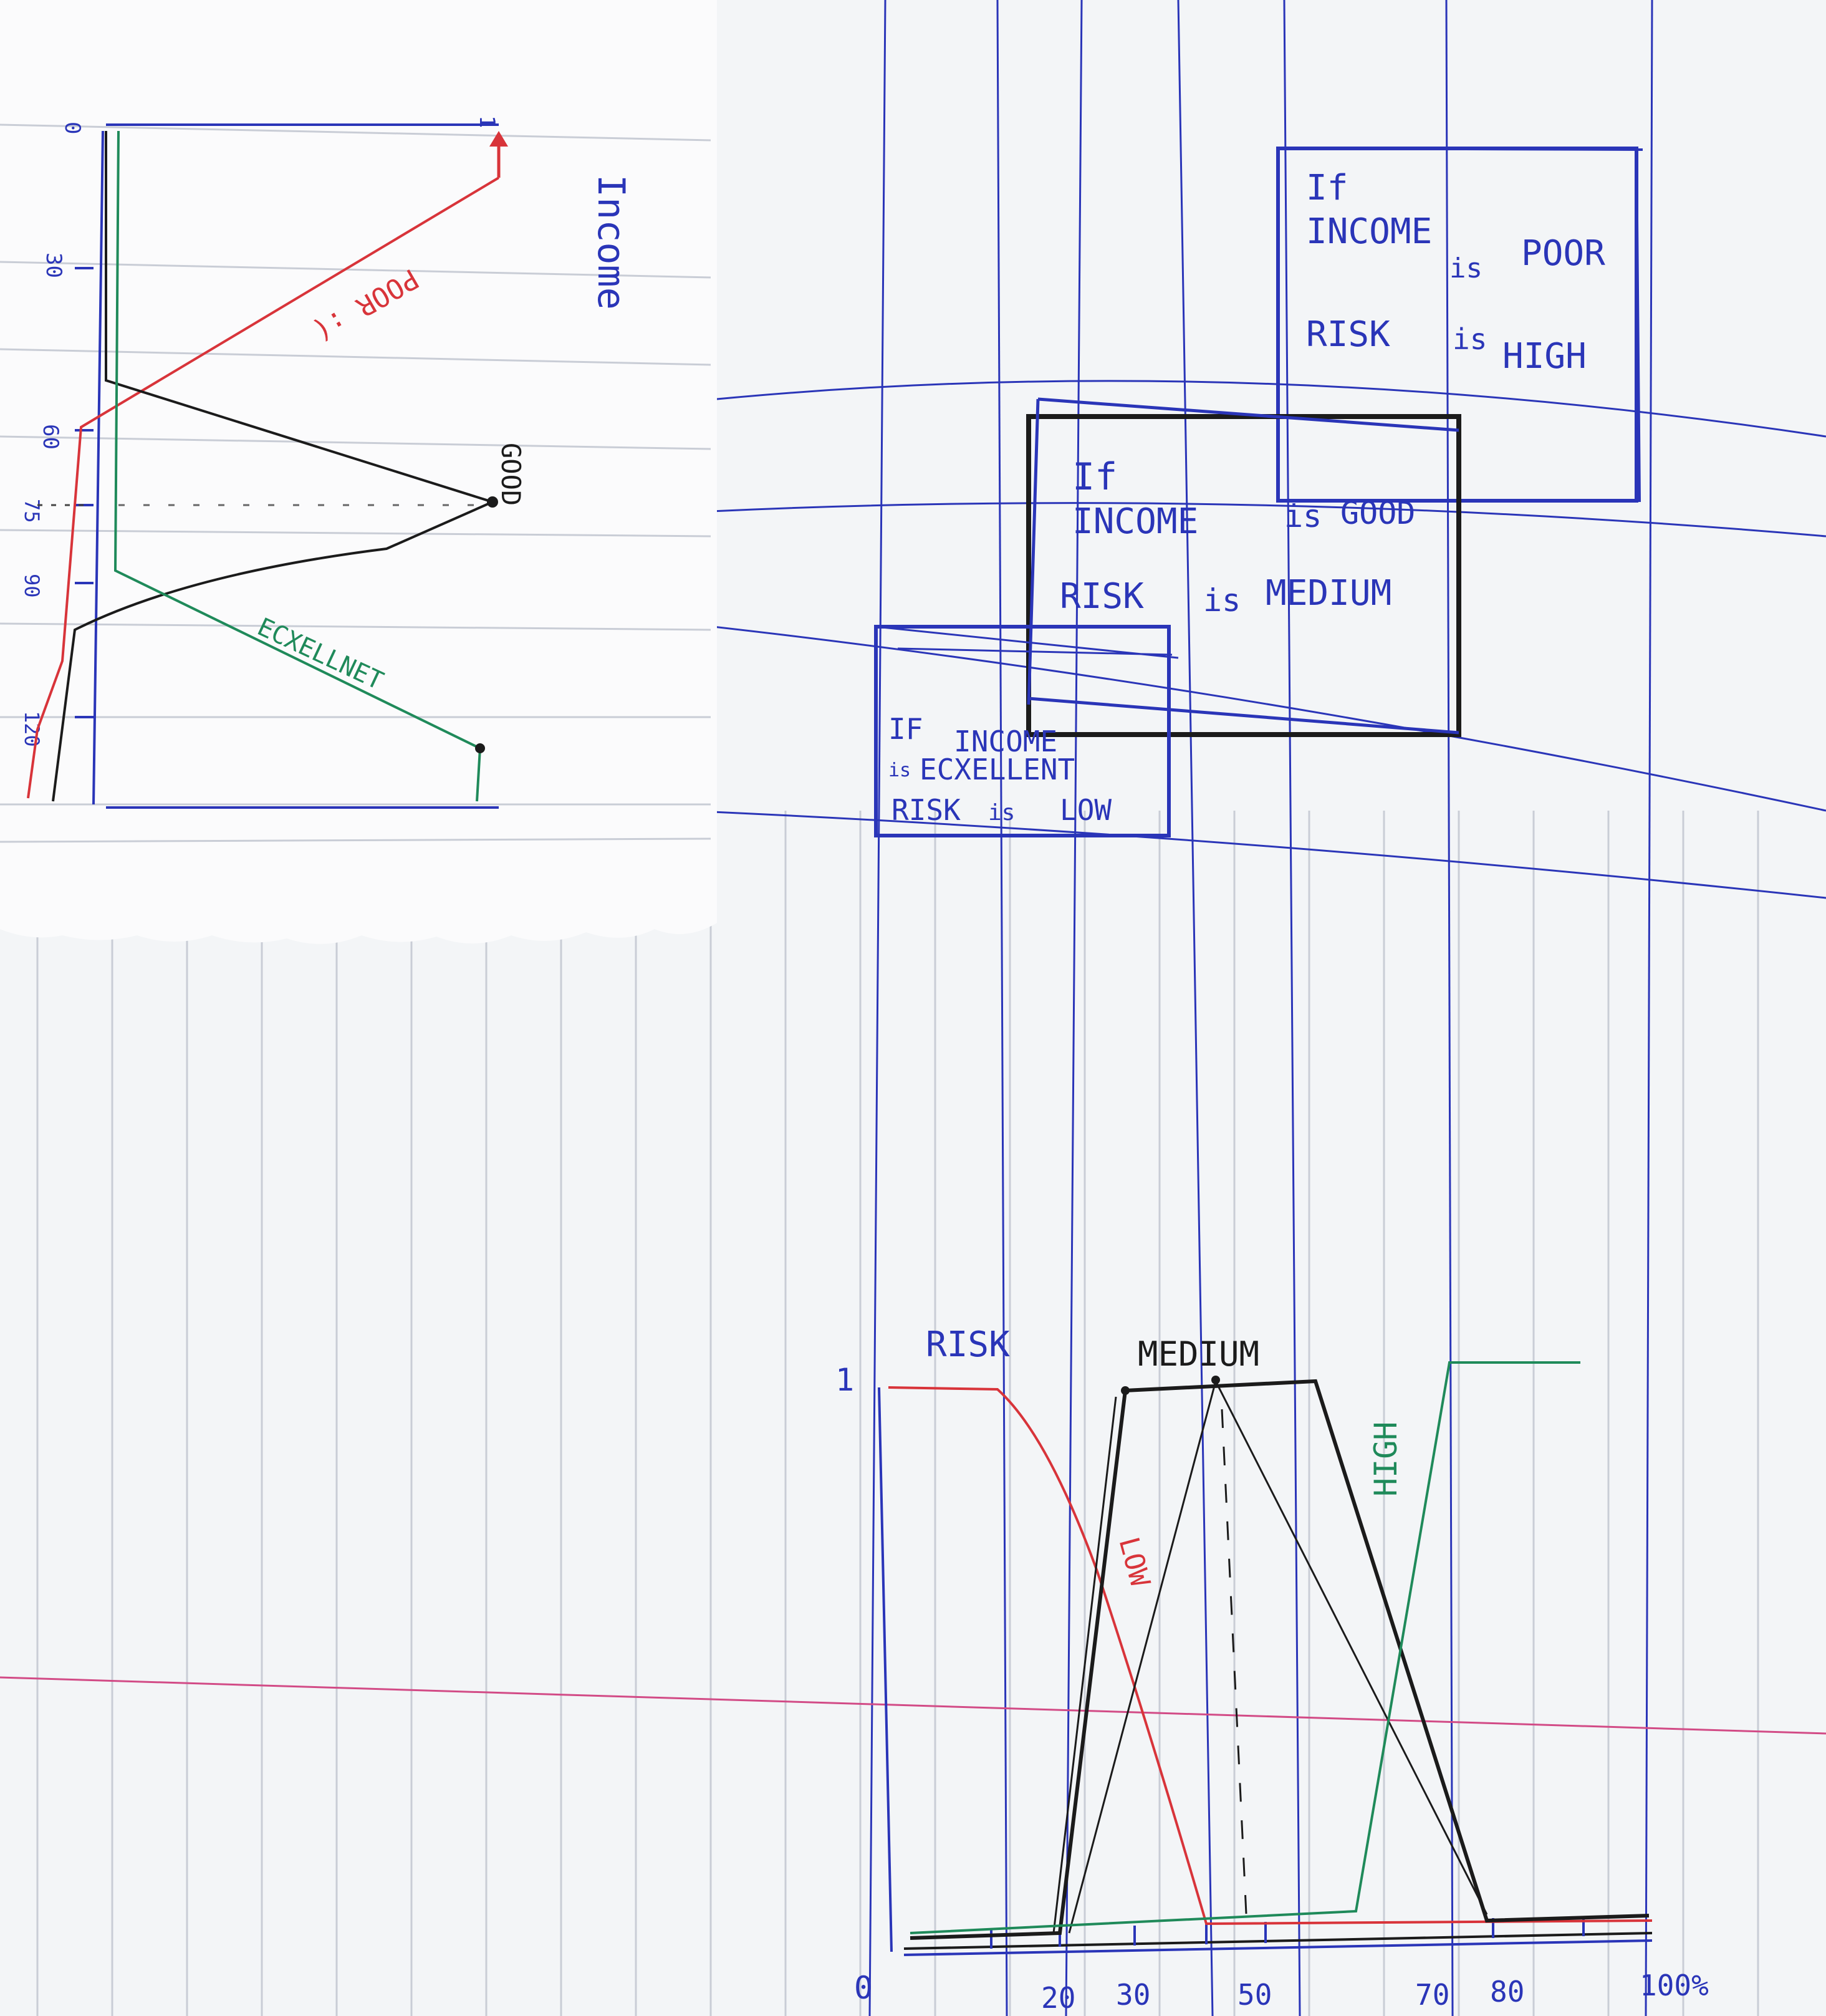 The height and width of the screenshot is (2016, 1826). I want to click on risk-low-curve, so click(1270, 1656).